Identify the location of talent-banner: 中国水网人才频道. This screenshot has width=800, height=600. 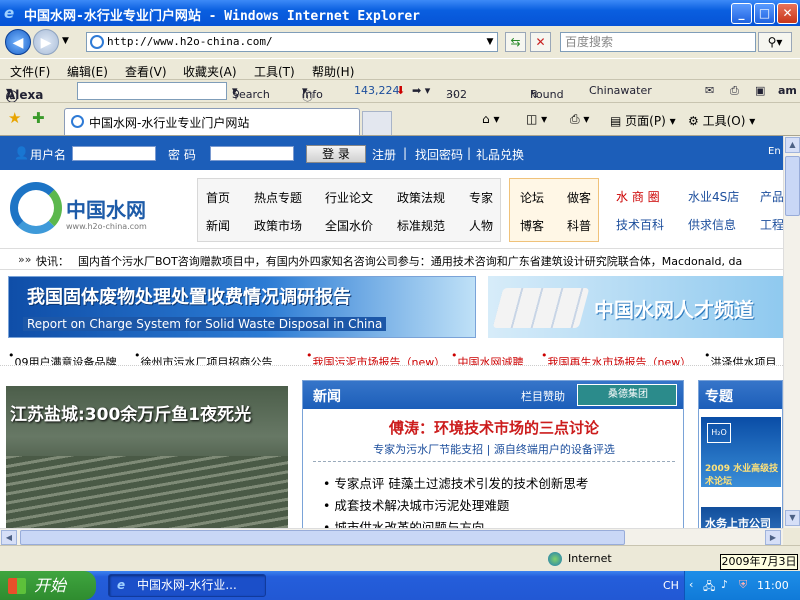
(635, 307).